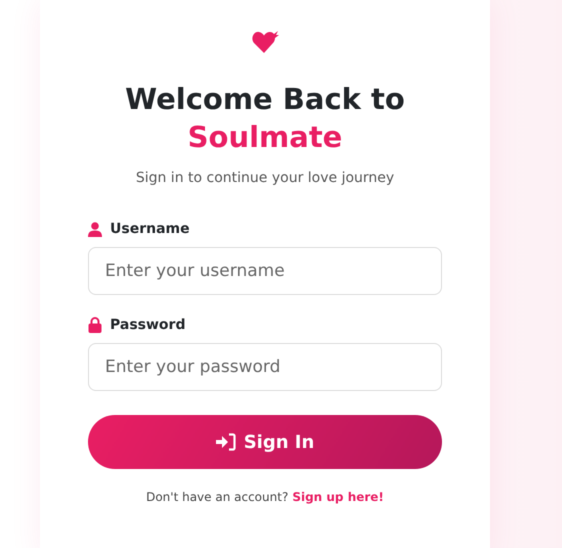  I want to click on brand-name: Soulmate, so click(265, 137).